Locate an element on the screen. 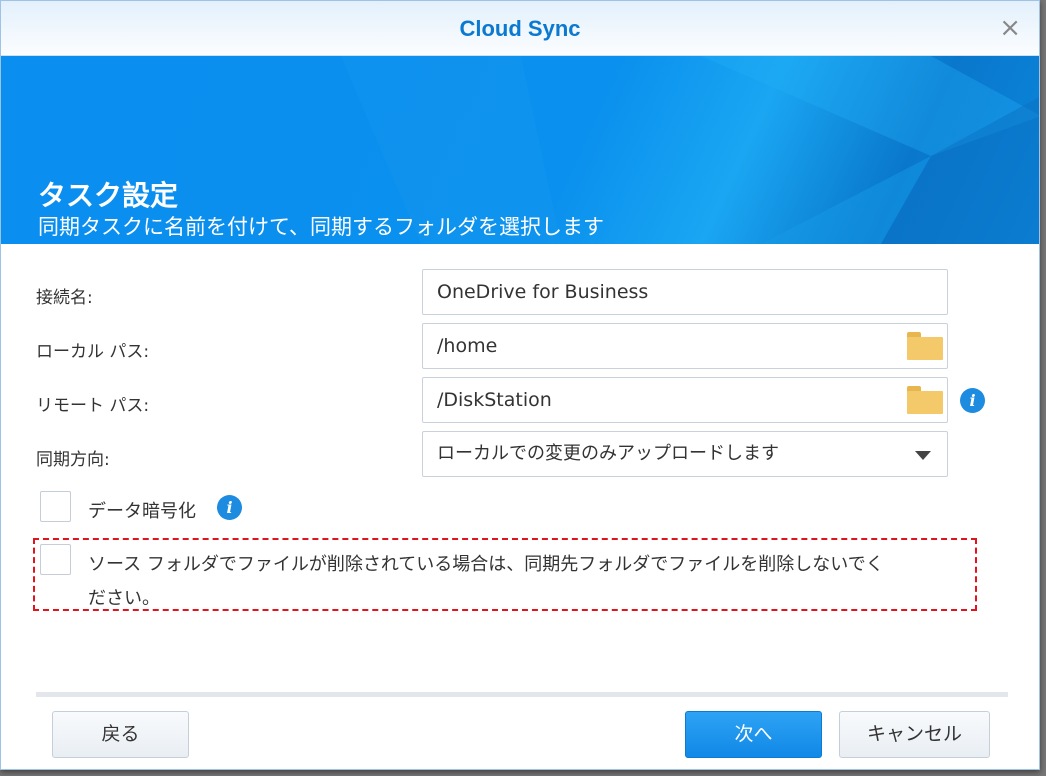  sync-direction-label: 同期方向: is located at coordinates (73, 460).